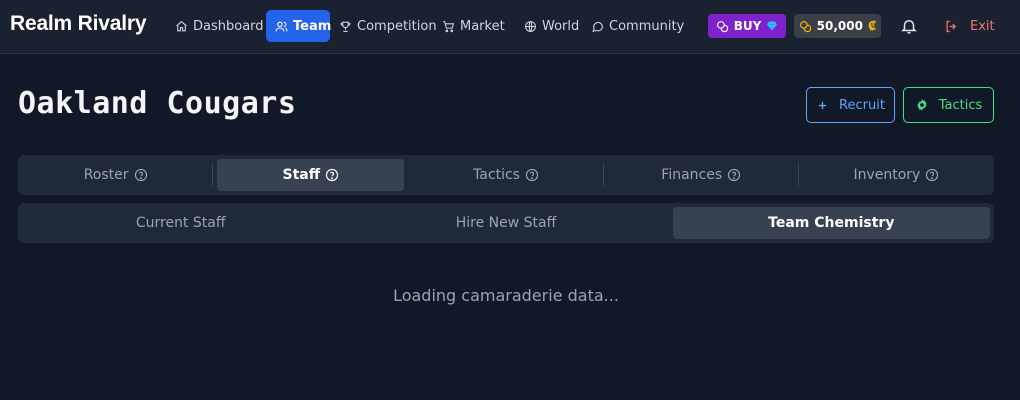 This screenshot has height=400, width=1020. I want to click on credits-balance: 50,000 ₡, so click(837, 26).